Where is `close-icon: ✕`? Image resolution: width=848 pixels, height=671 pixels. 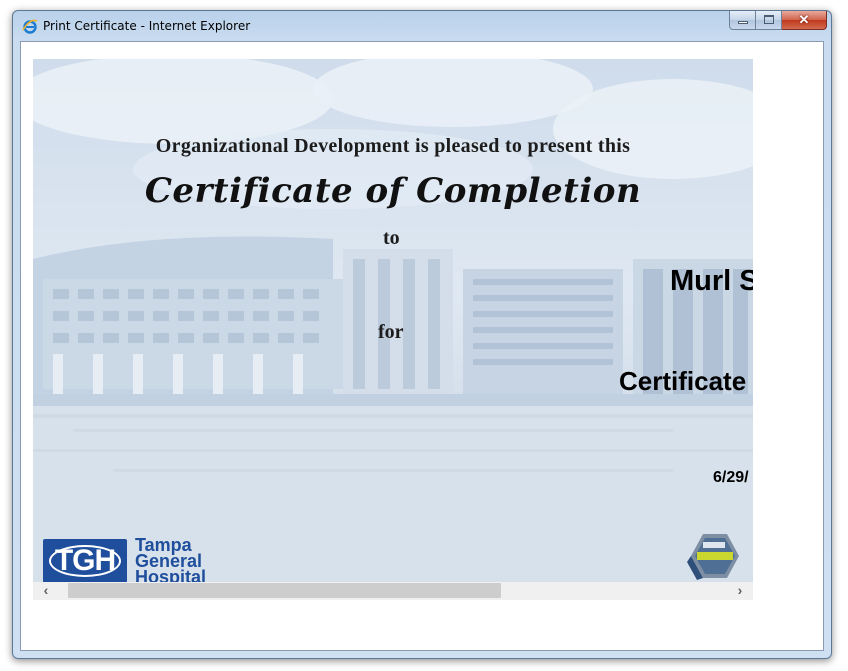
close-icon: ✕ is located at coordinates (804, 19).